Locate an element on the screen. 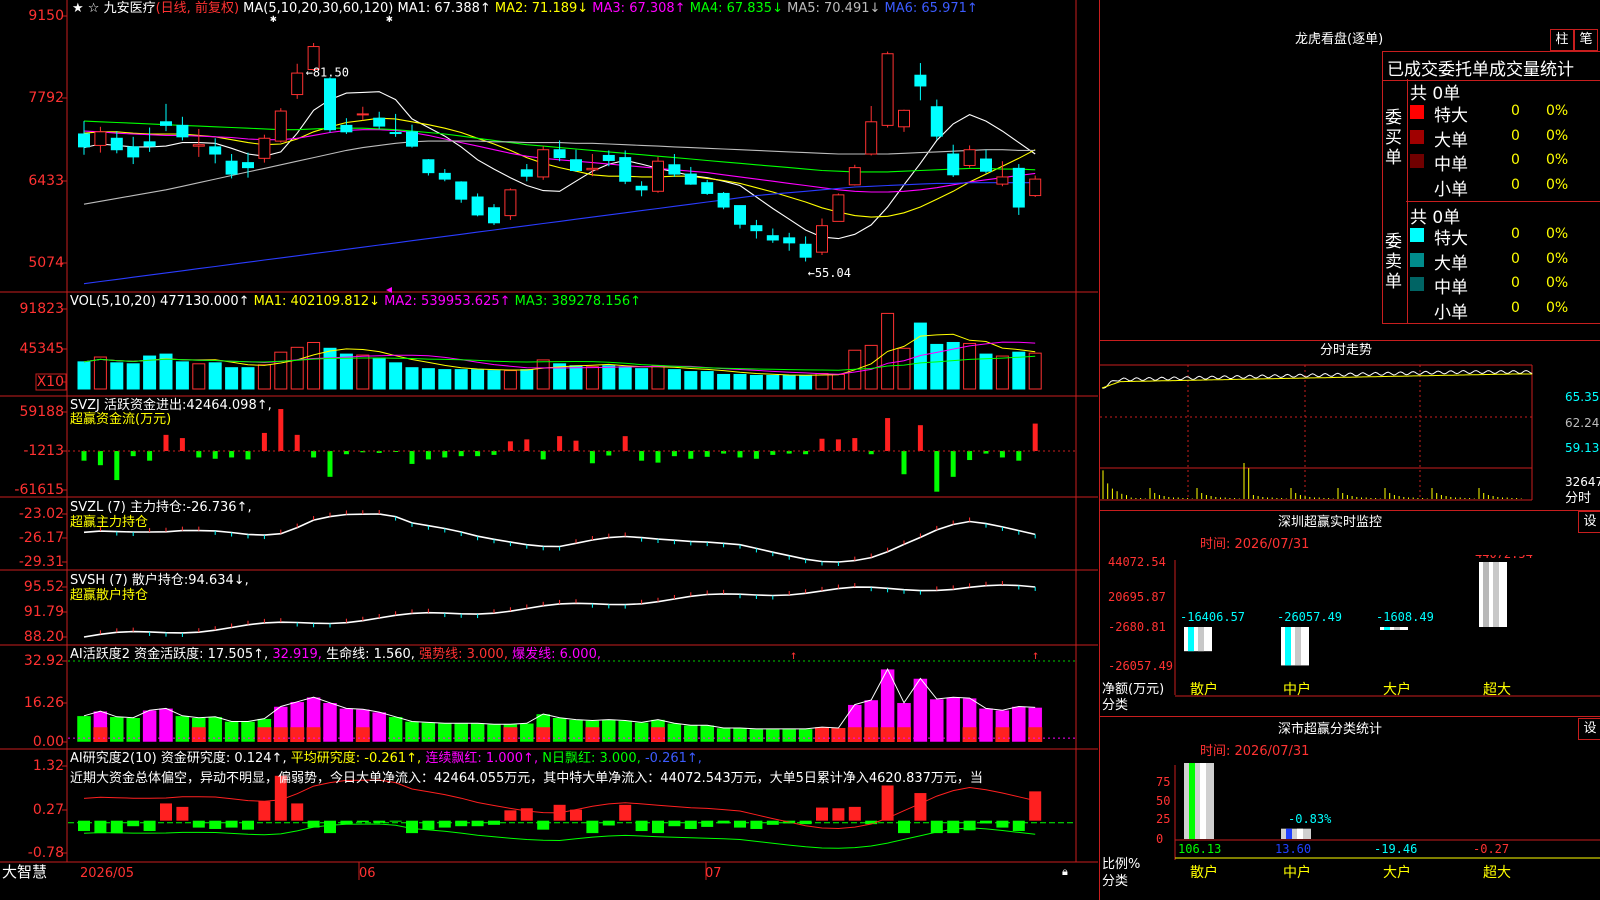  buy-count-2: 0 is located at coordinates (1515, 160).